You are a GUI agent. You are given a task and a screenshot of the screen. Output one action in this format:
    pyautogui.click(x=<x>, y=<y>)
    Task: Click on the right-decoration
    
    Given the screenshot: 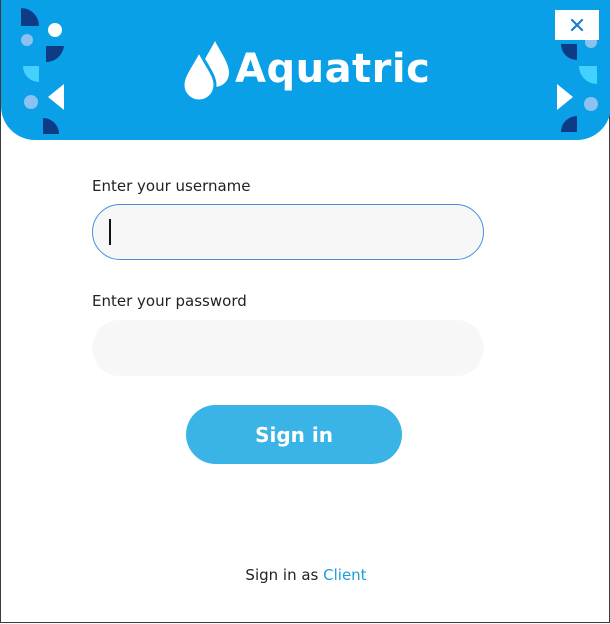 What is the action you would take?
    pyautogui.click(x=577, y=84)
    